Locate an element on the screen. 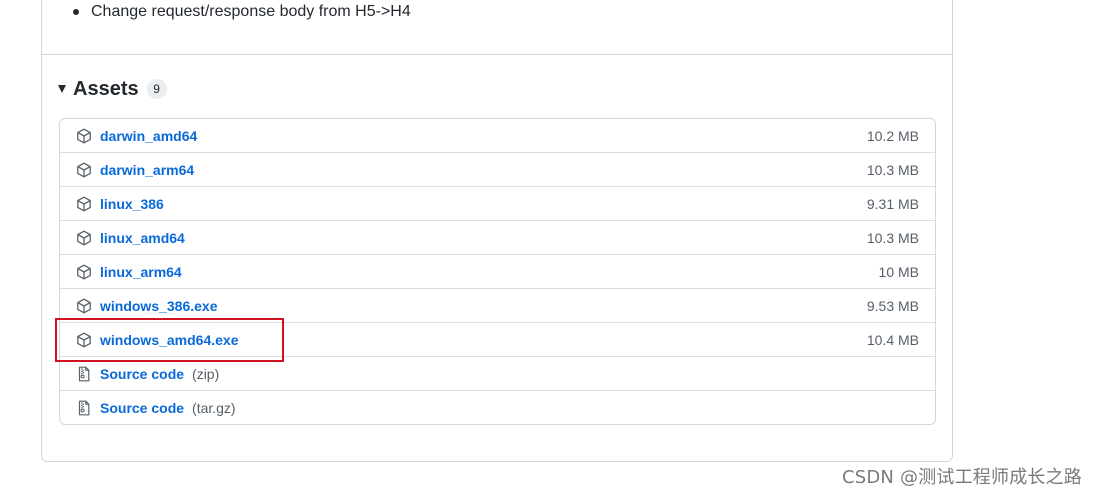 The height and width of the screenshot is (494, 1097). source-code-targz-link: Source code is located at coordinates (142, 408).